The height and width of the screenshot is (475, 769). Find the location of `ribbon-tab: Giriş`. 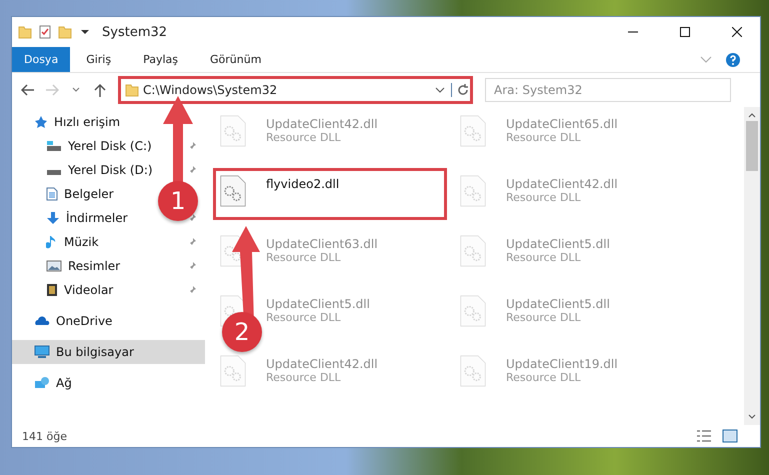

ribbon-tab: Giriş is located at coordinates (99, 59).